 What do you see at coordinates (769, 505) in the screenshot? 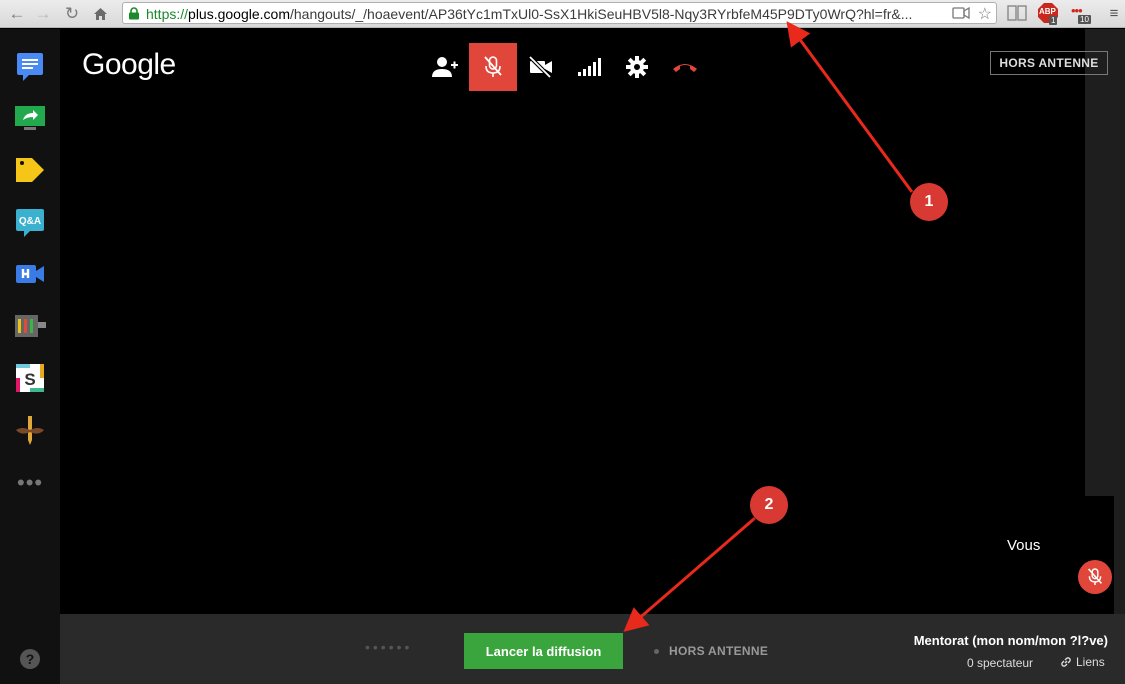
I see `annotation-badge-2: 2` at bounding box center [769, 505].